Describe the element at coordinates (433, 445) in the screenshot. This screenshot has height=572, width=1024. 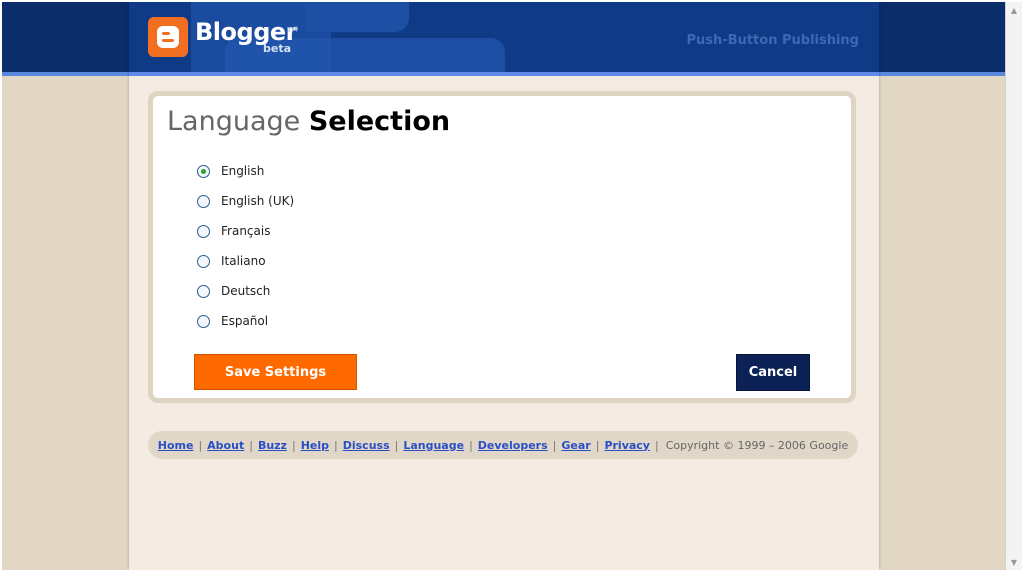
I see `footer-link-language: Language` at that location.